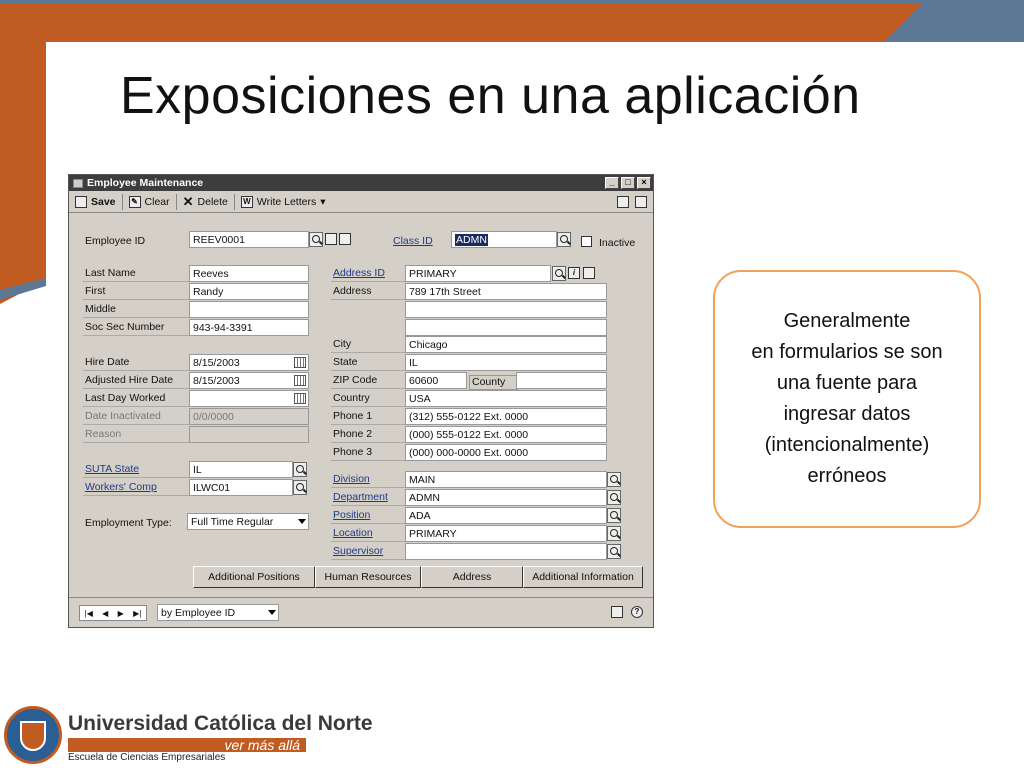 The image size is (1024, 768). I want to click on suta-state-field: IL, so click(241, 469).